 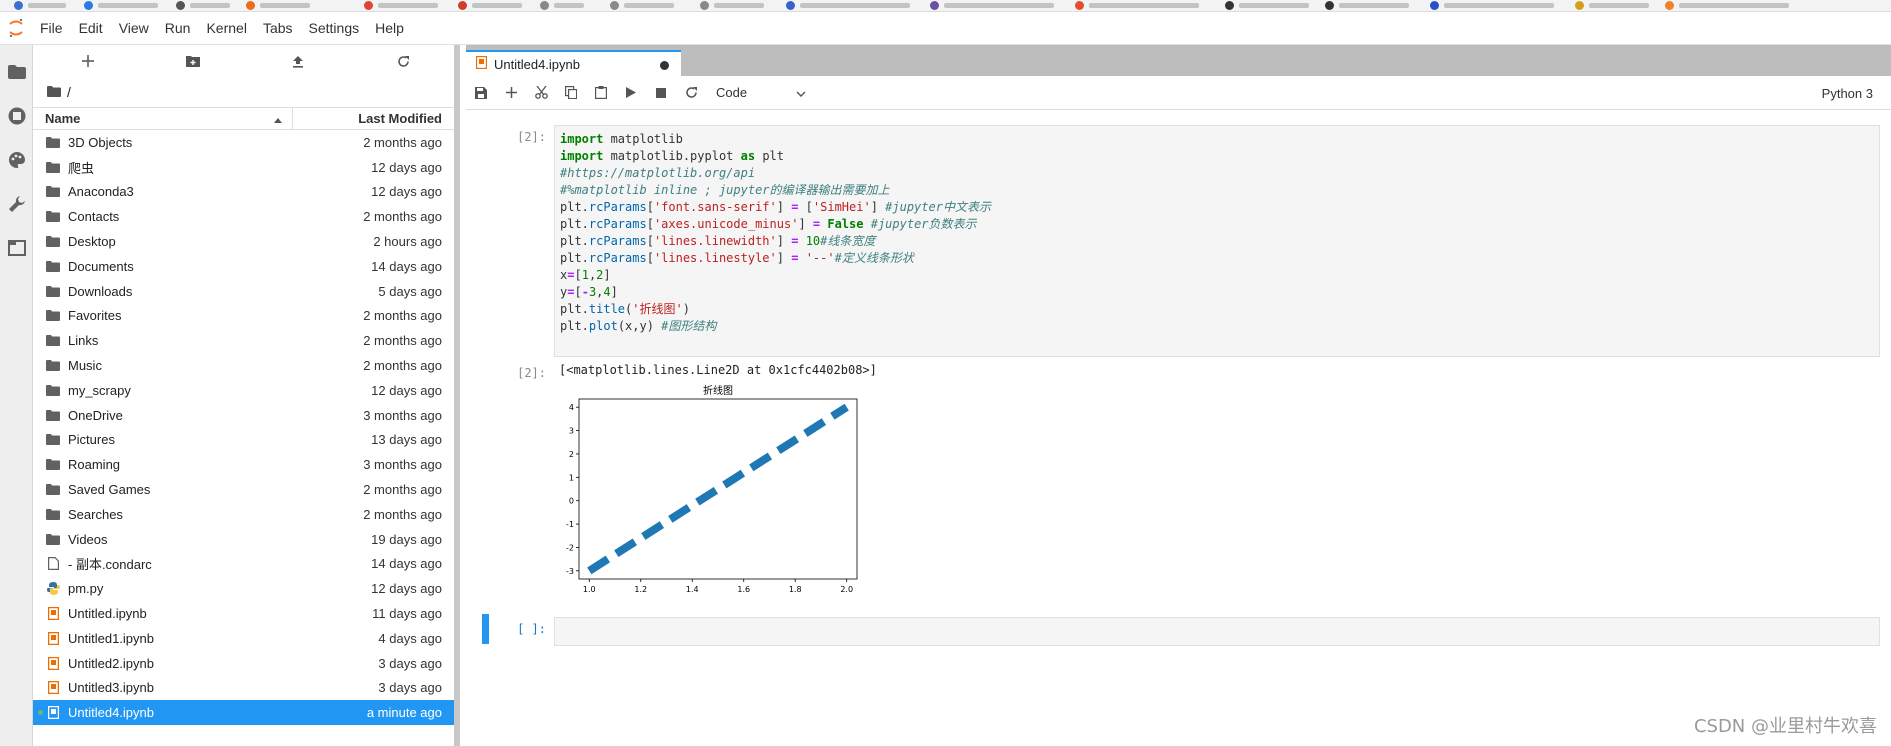 I want to click on file-list-item: Desktop 2 hours ago, so click(x=243, y=241).